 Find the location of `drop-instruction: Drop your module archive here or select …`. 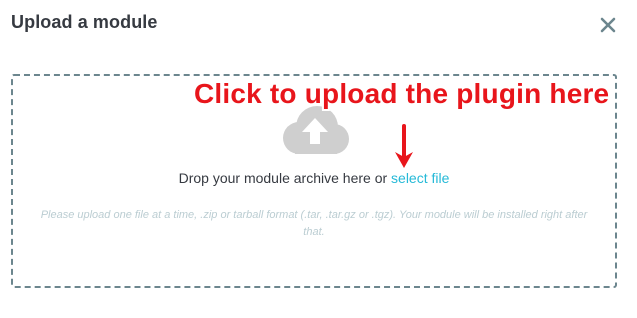

drop-instruction: Drop your module archive here or select … is located at coordinates (314, 178).